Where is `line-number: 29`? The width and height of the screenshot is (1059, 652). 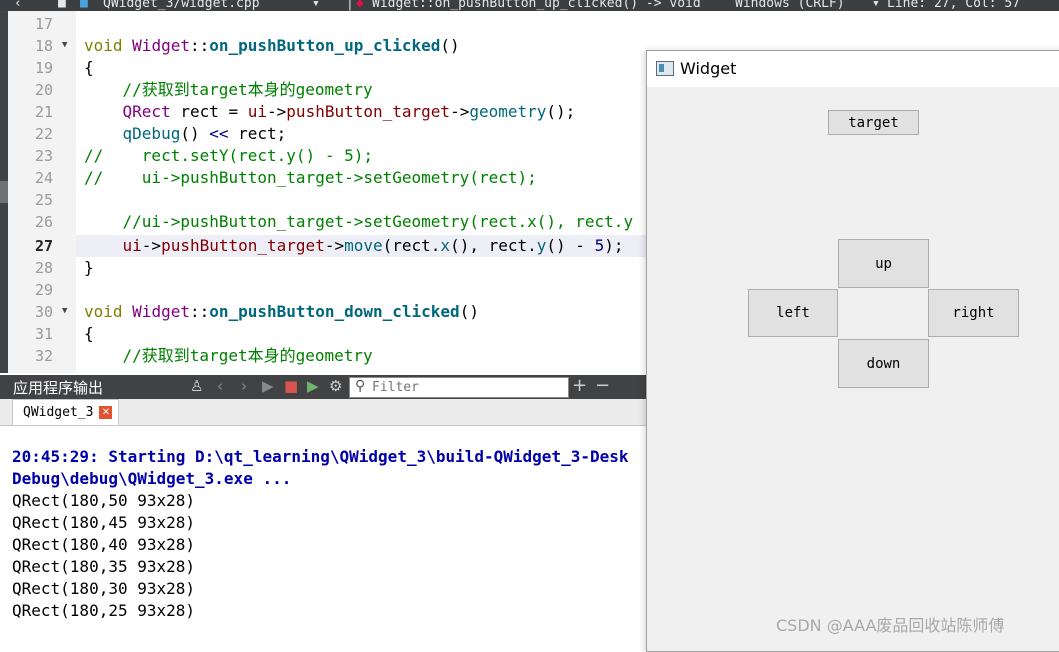 line-number: 29 is located at coordinates (43, 290).